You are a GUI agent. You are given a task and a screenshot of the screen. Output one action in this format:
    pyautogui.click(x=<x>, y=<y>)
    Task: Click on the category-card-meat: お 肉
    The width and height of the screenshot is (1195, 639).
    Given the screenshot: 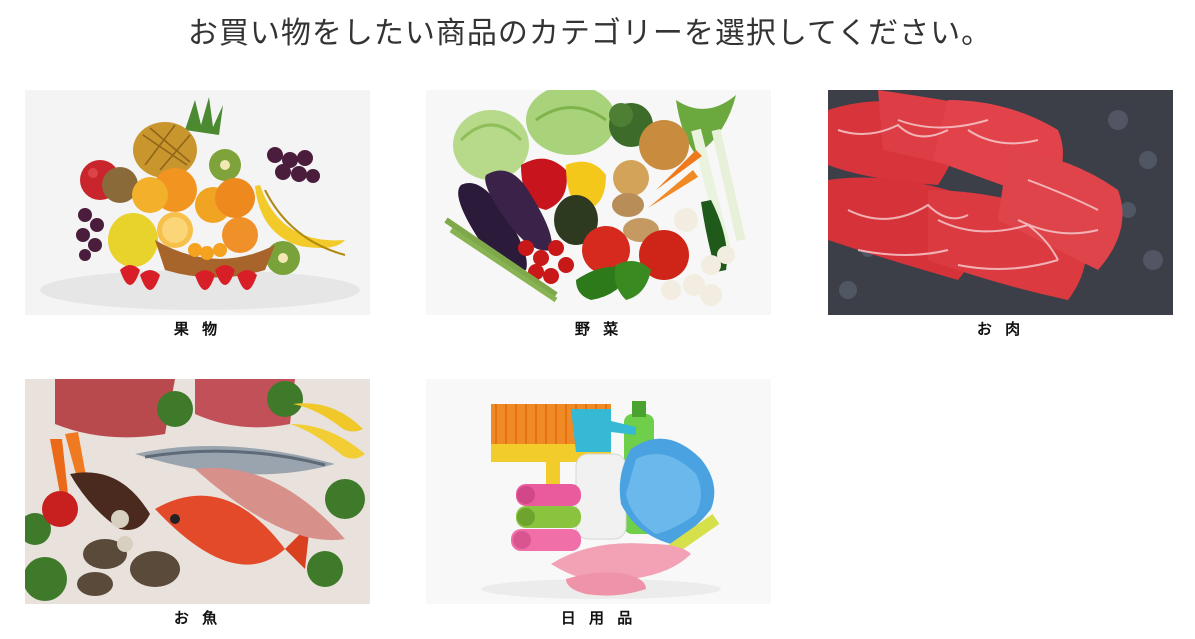 What is the action you would take?
    pyautogui.click(x=1000, y=216)
    